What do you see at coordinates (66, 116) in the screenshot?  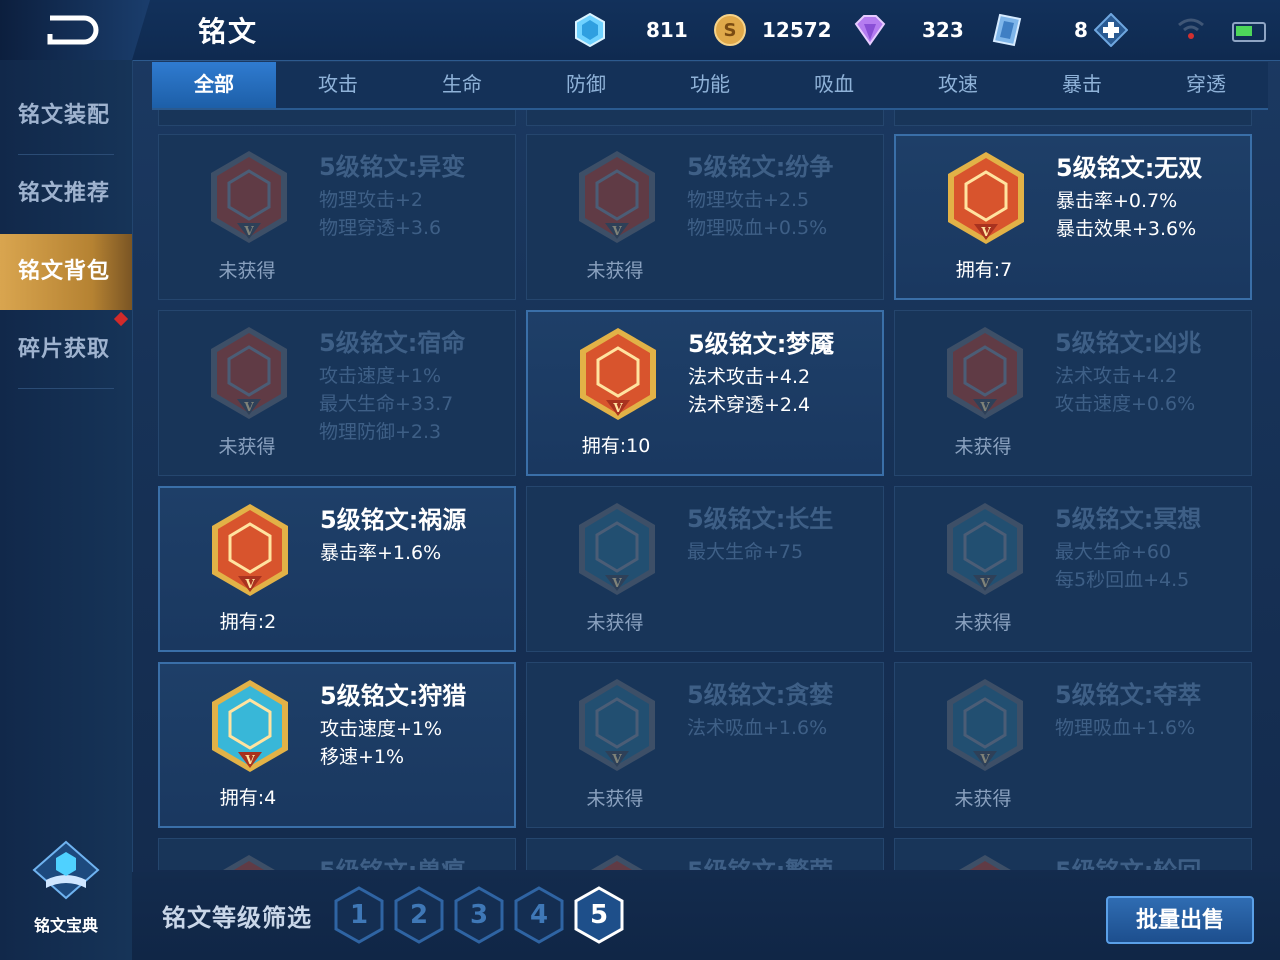 I see `sidebar-item-inscription-equip: 铭文装配` at bounding box center [66, 116].